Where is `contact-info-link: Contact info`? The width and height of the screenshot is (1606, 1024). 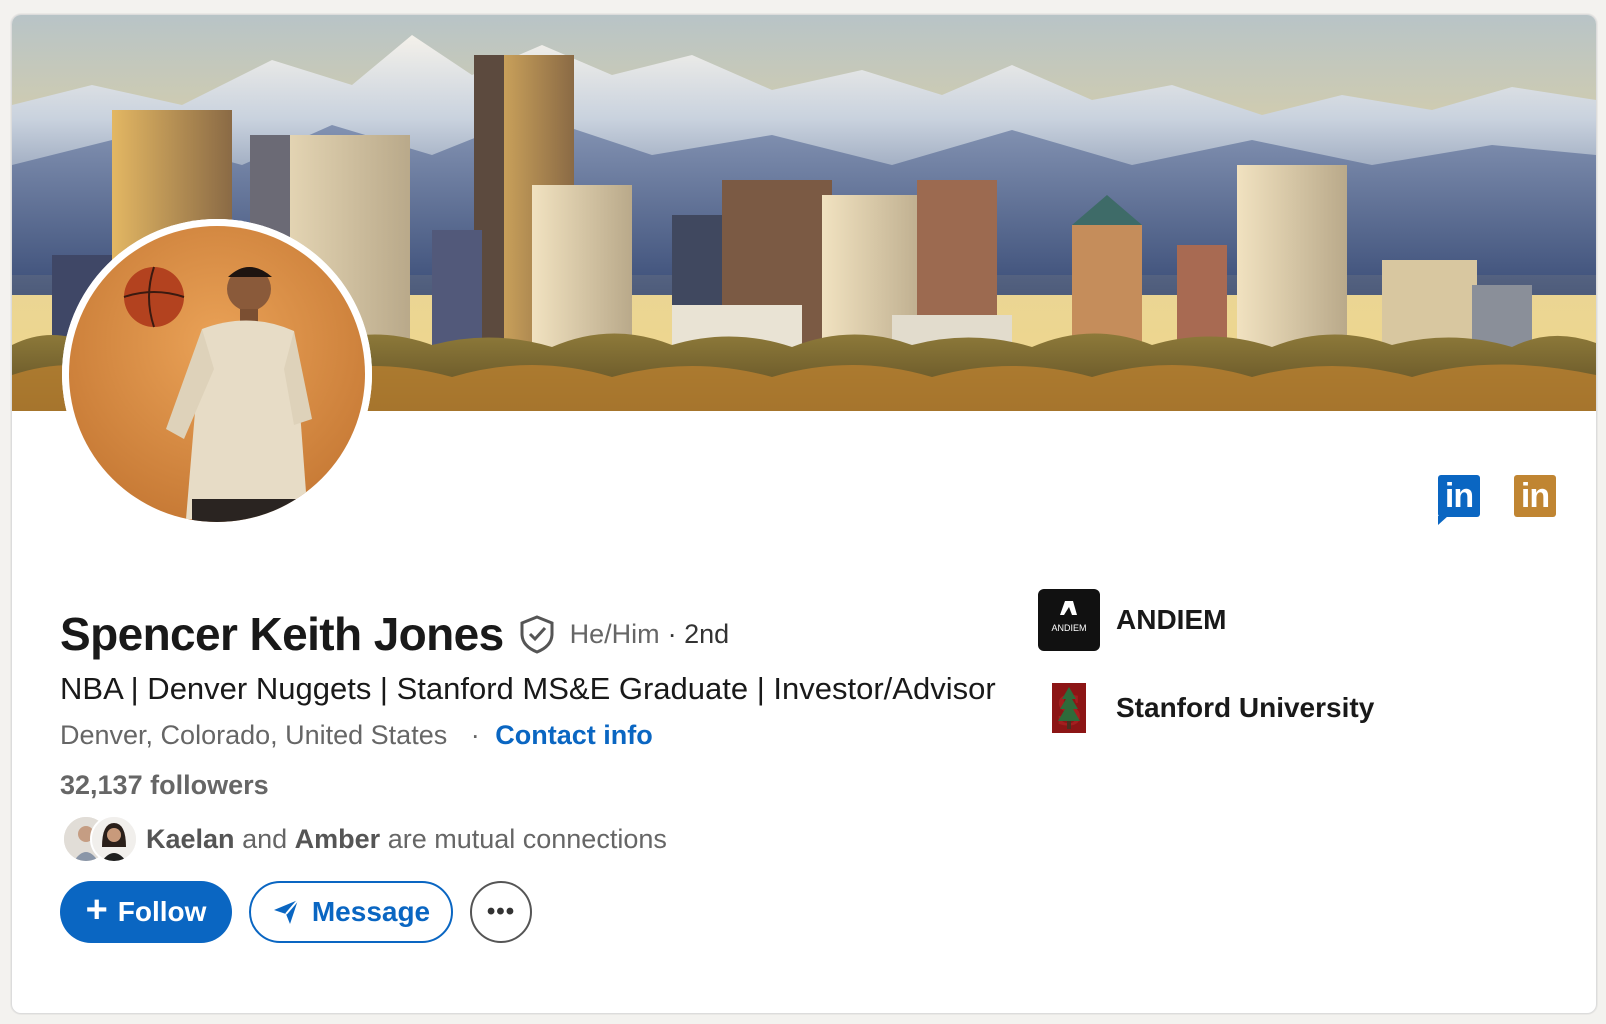 contact-info-link: Contact info is located at coordinates (573, 735).